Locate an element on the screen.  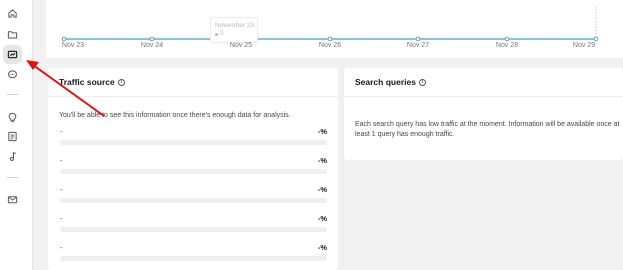
home-icon is located at coordinates (12, 13).